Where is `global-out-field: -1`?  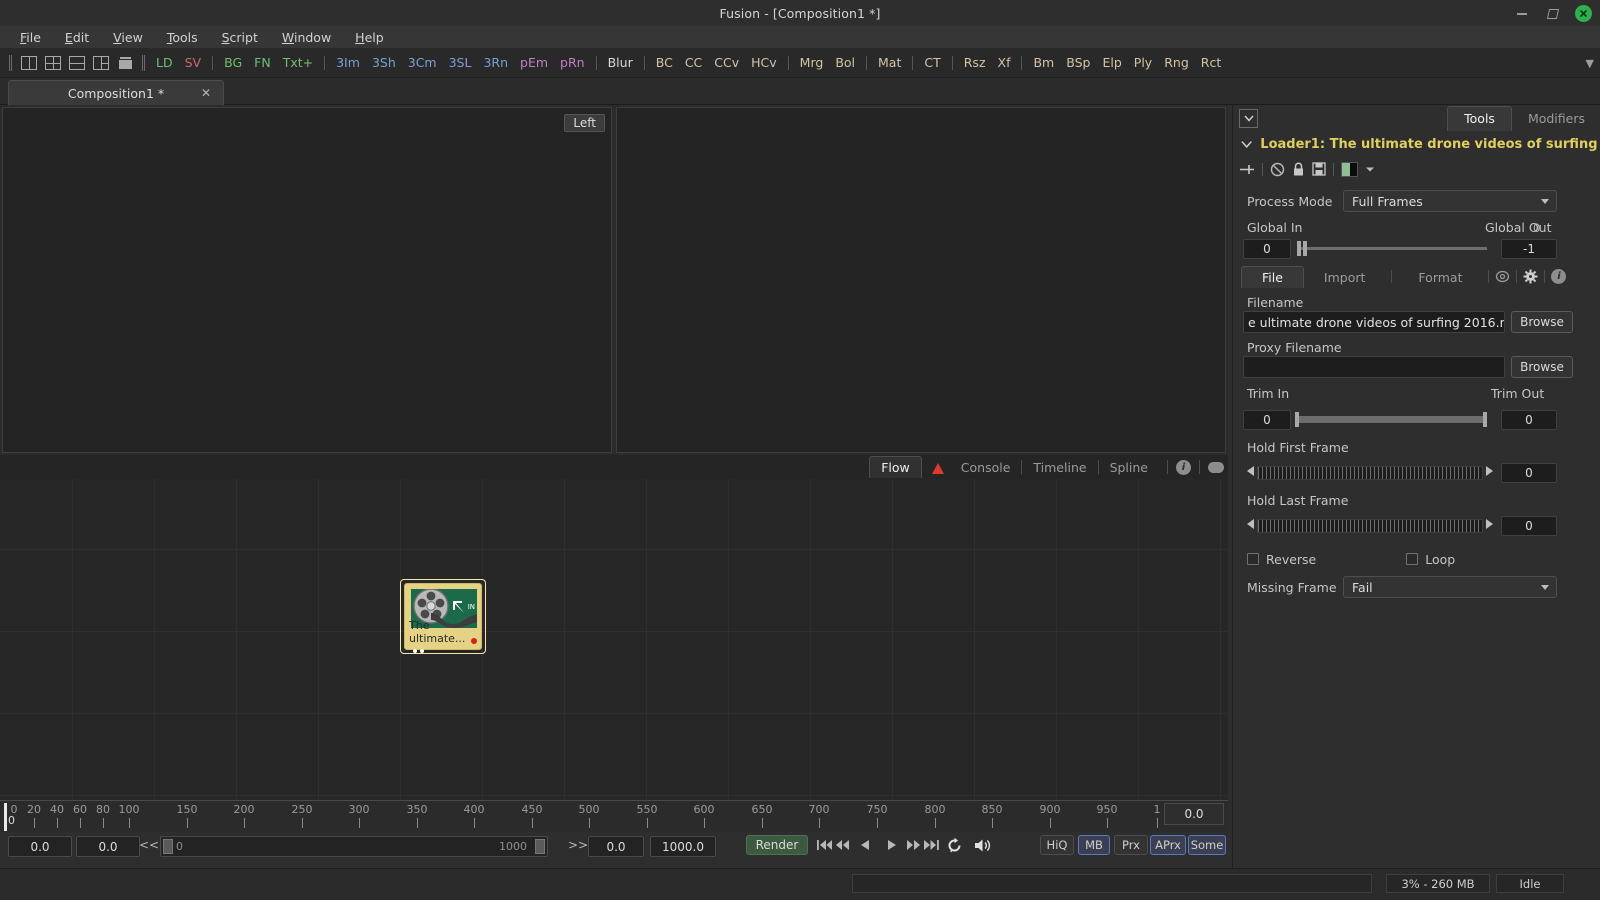
global-out-field: -1 is located at coordinates (1529, 249).